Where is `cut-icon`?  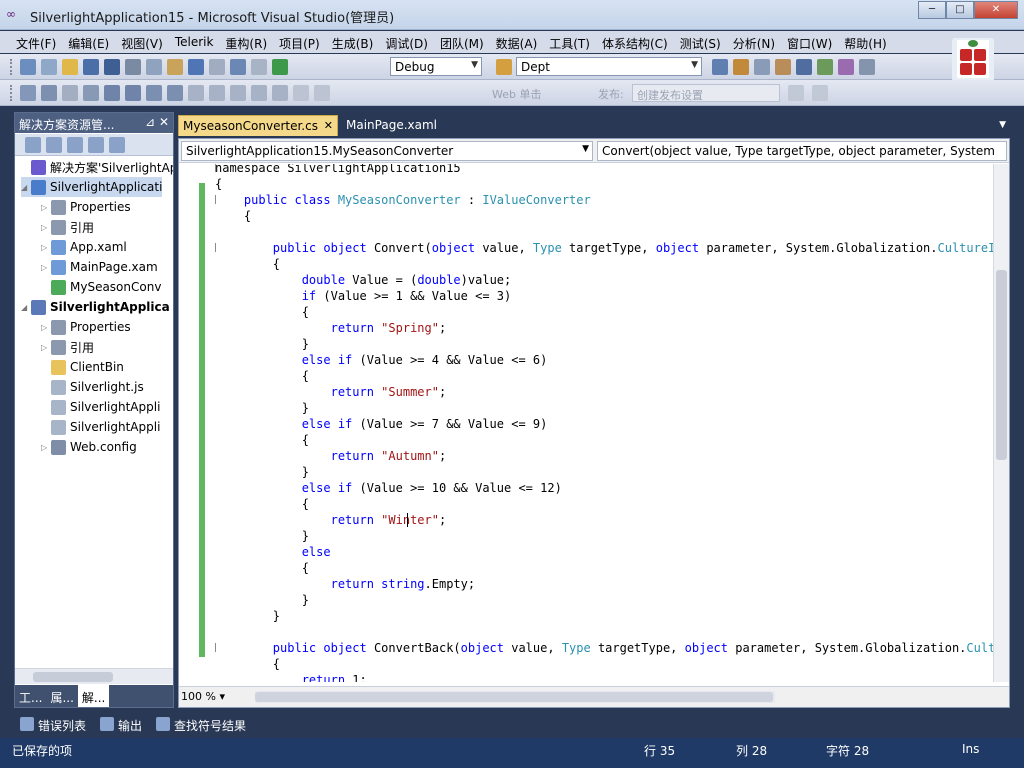
cut-icon is located at coordinates (133, 67).